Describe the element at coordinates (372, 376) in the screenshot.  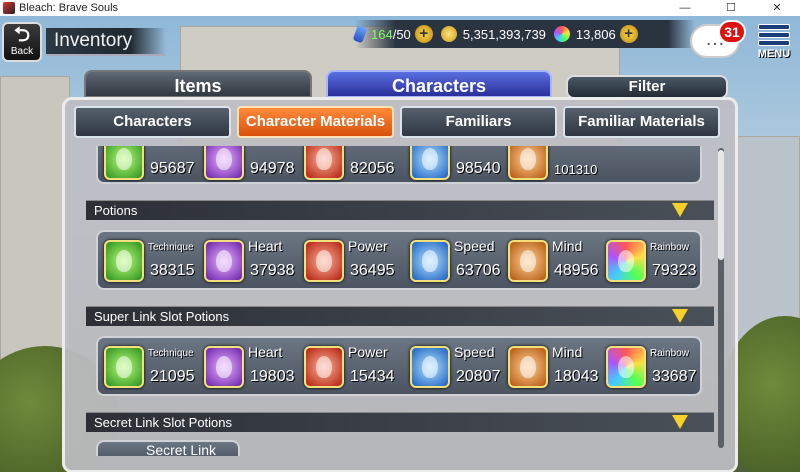
I see `item-count: 15434` at that location.